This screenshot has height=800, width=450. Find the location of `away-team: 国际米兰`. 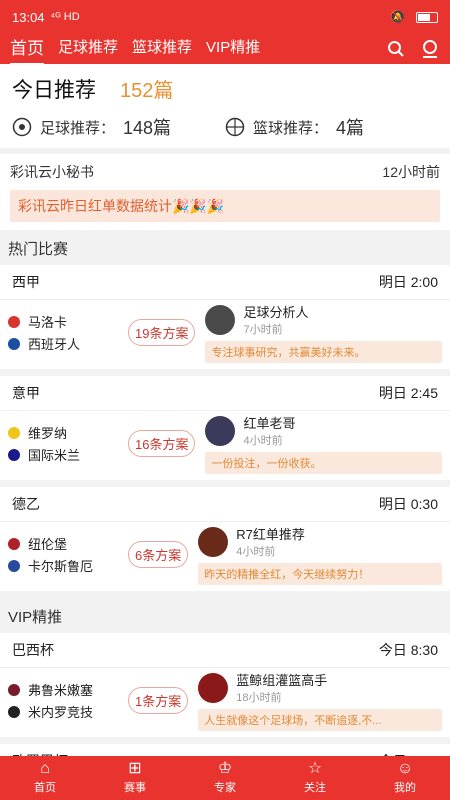

away-team: 国际米兰 is located at coordinates (54, 455).